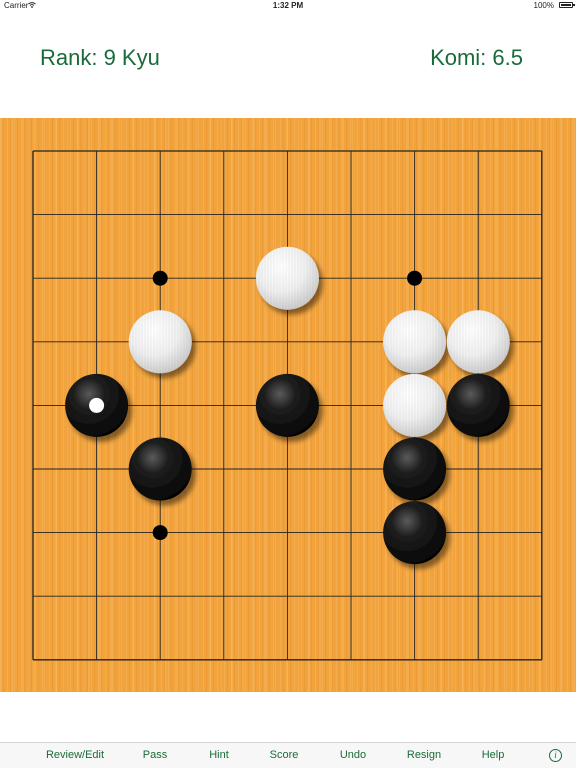 The width and height of the screenshot is (576, 768). I want to click on last-move-marker, so click(97, 405).